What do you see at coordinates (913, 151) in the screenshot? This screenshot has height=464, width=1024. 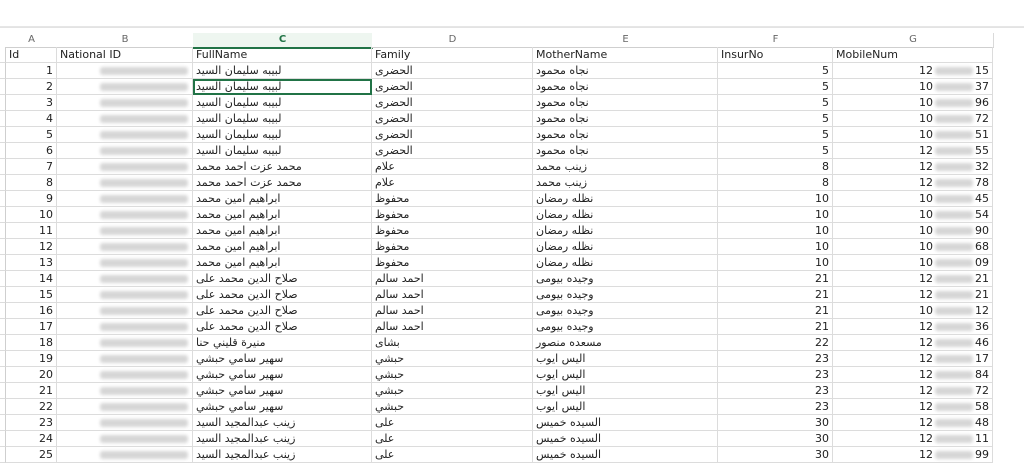 I see `mobilenum-cell: 12 55` at bounding box center [913, 151].